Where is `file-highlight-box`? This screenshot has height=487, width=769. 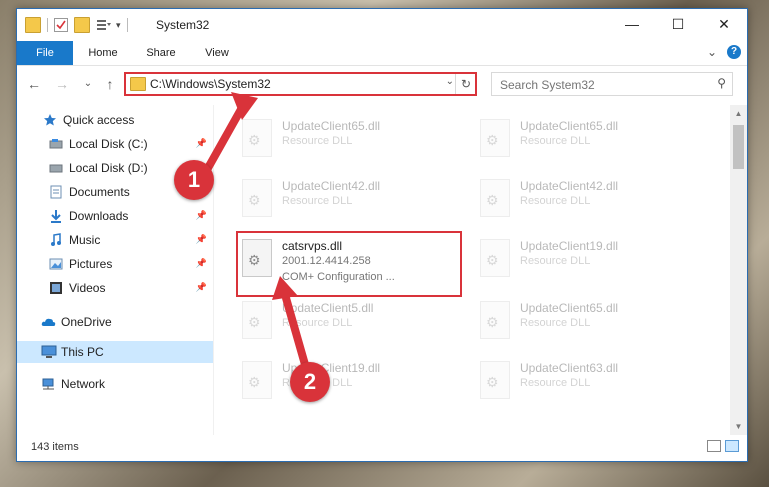
file-highlight-box is located at coordinates (349, 264).